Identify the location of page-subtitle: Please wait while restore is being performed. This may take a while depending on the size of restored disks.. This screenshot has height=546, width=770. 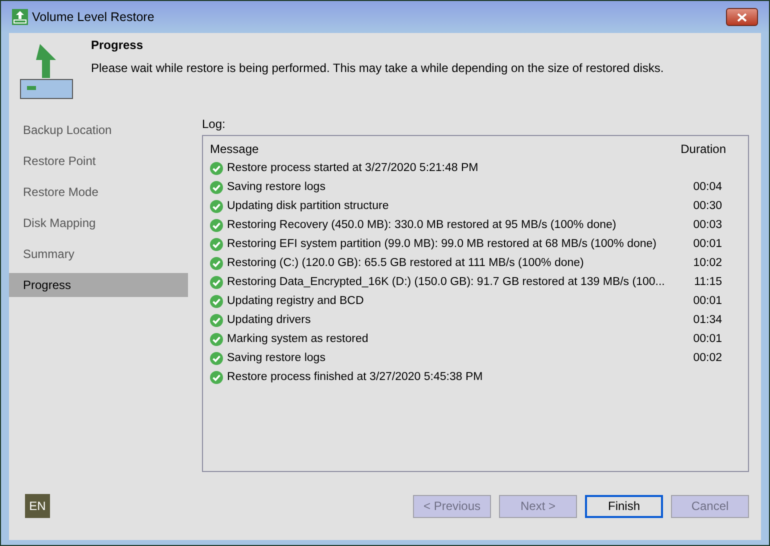
(377, 68).